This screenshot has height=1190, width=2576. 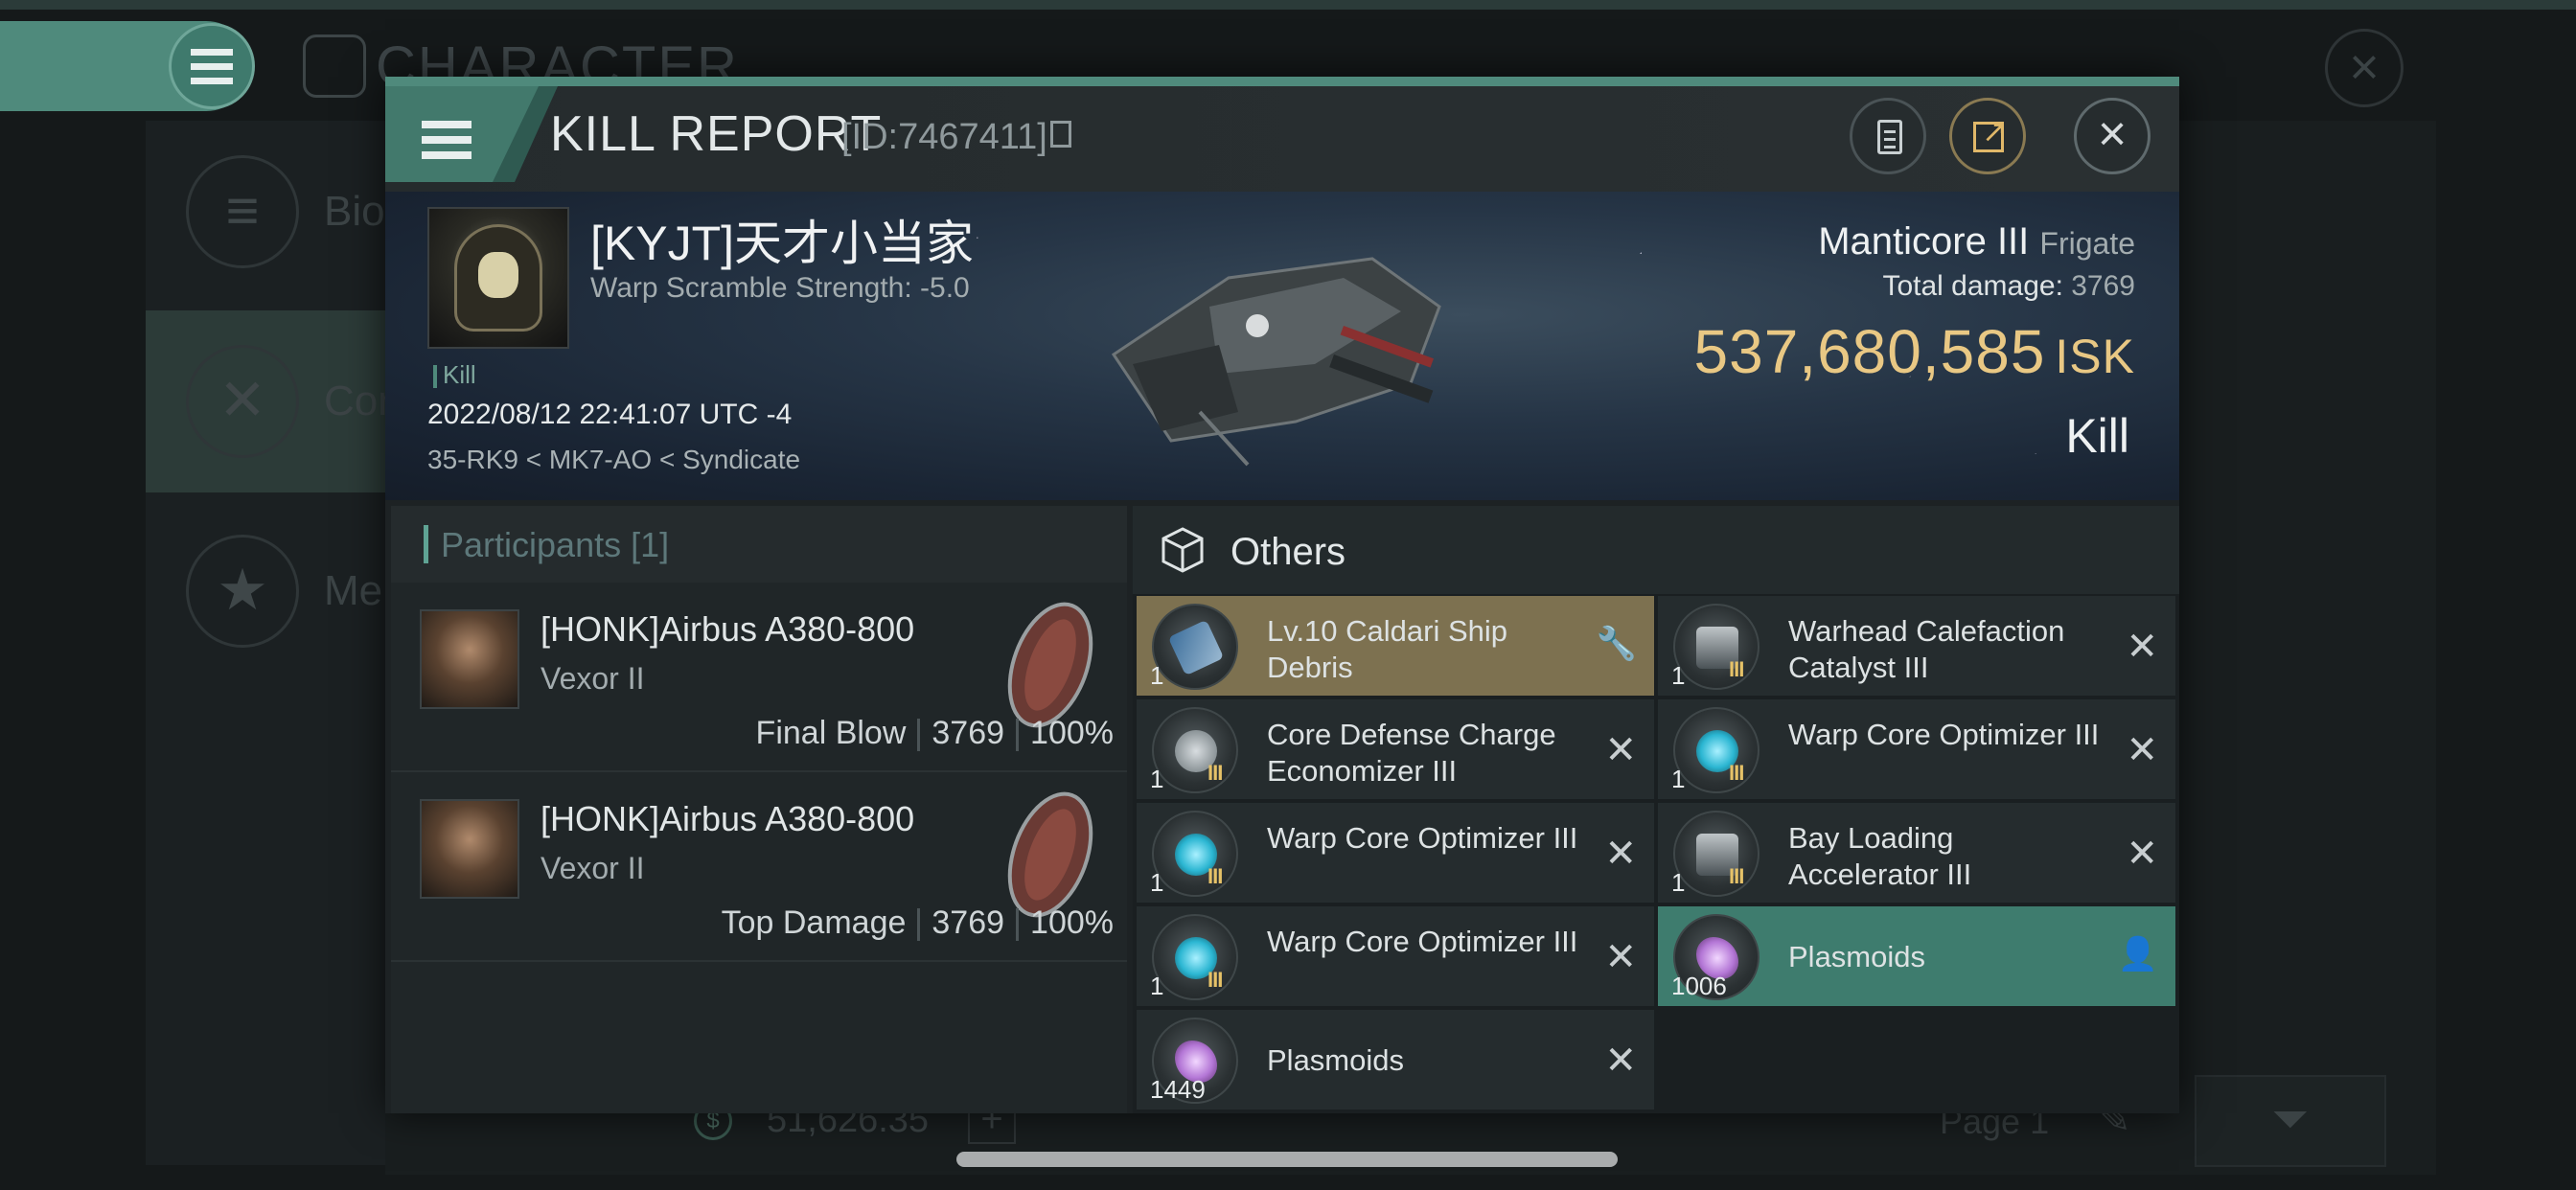 What do you see at coordinates (1276, 344) in the screenshot?
I see `victim-ship-image` at bounding box center [1276, 344].